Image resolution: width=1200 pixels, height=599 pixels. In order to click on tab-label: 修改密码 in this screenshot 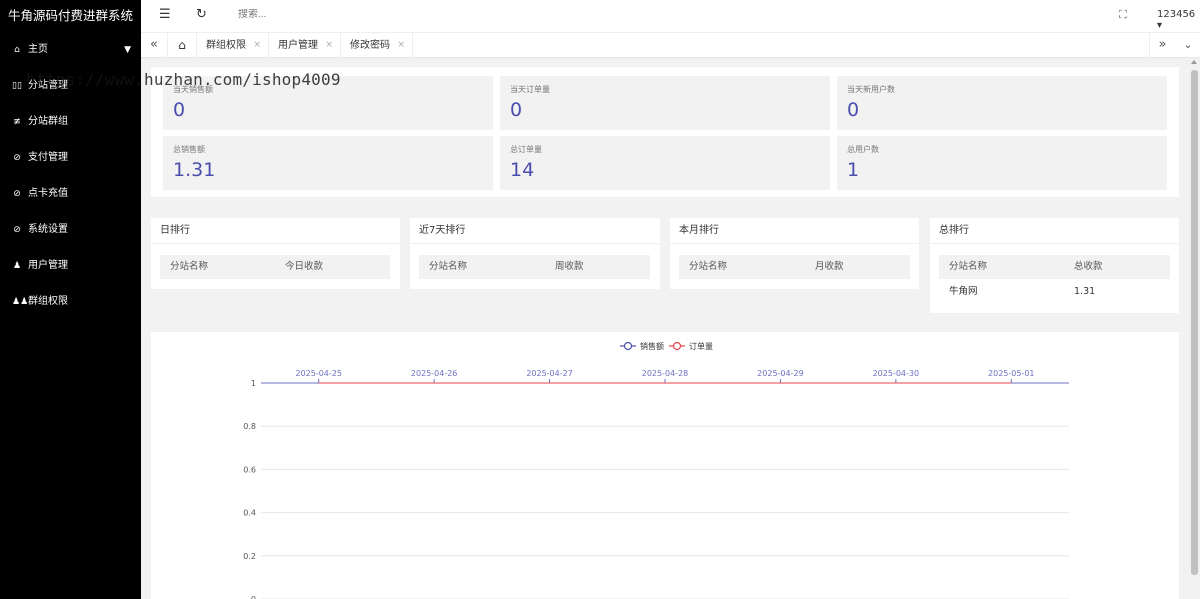, I will do `click(370, 45)`.